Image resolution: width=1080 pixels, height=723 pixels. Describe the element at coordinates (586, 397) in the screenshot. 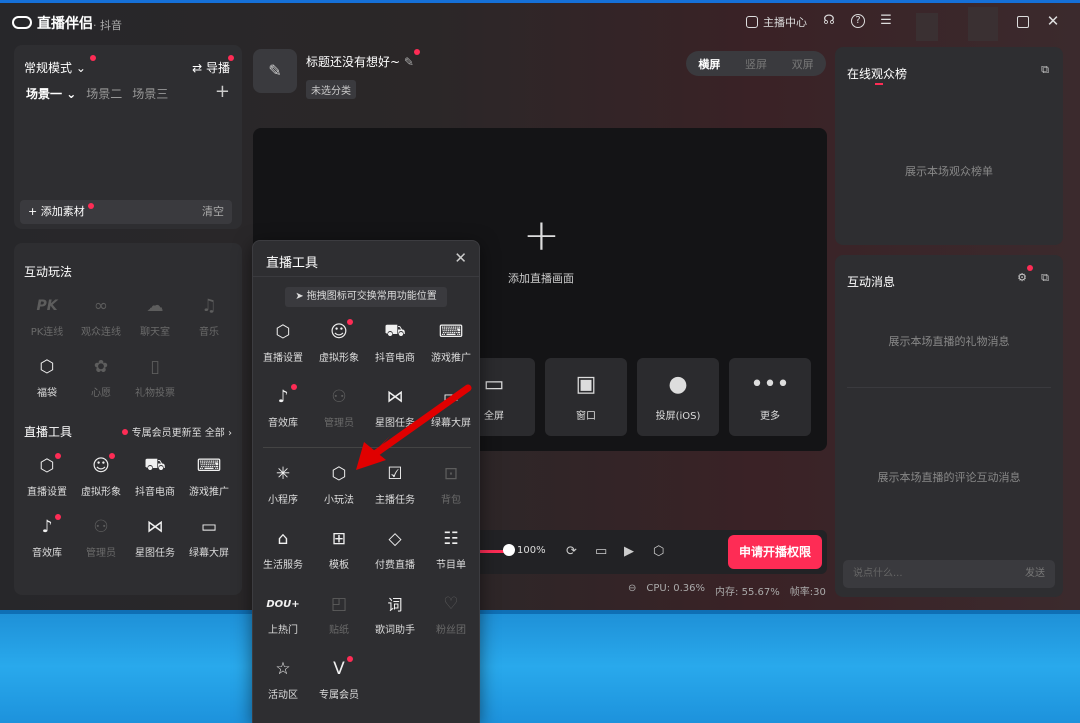

I see `source-window: ▣ 窗口` at that location.